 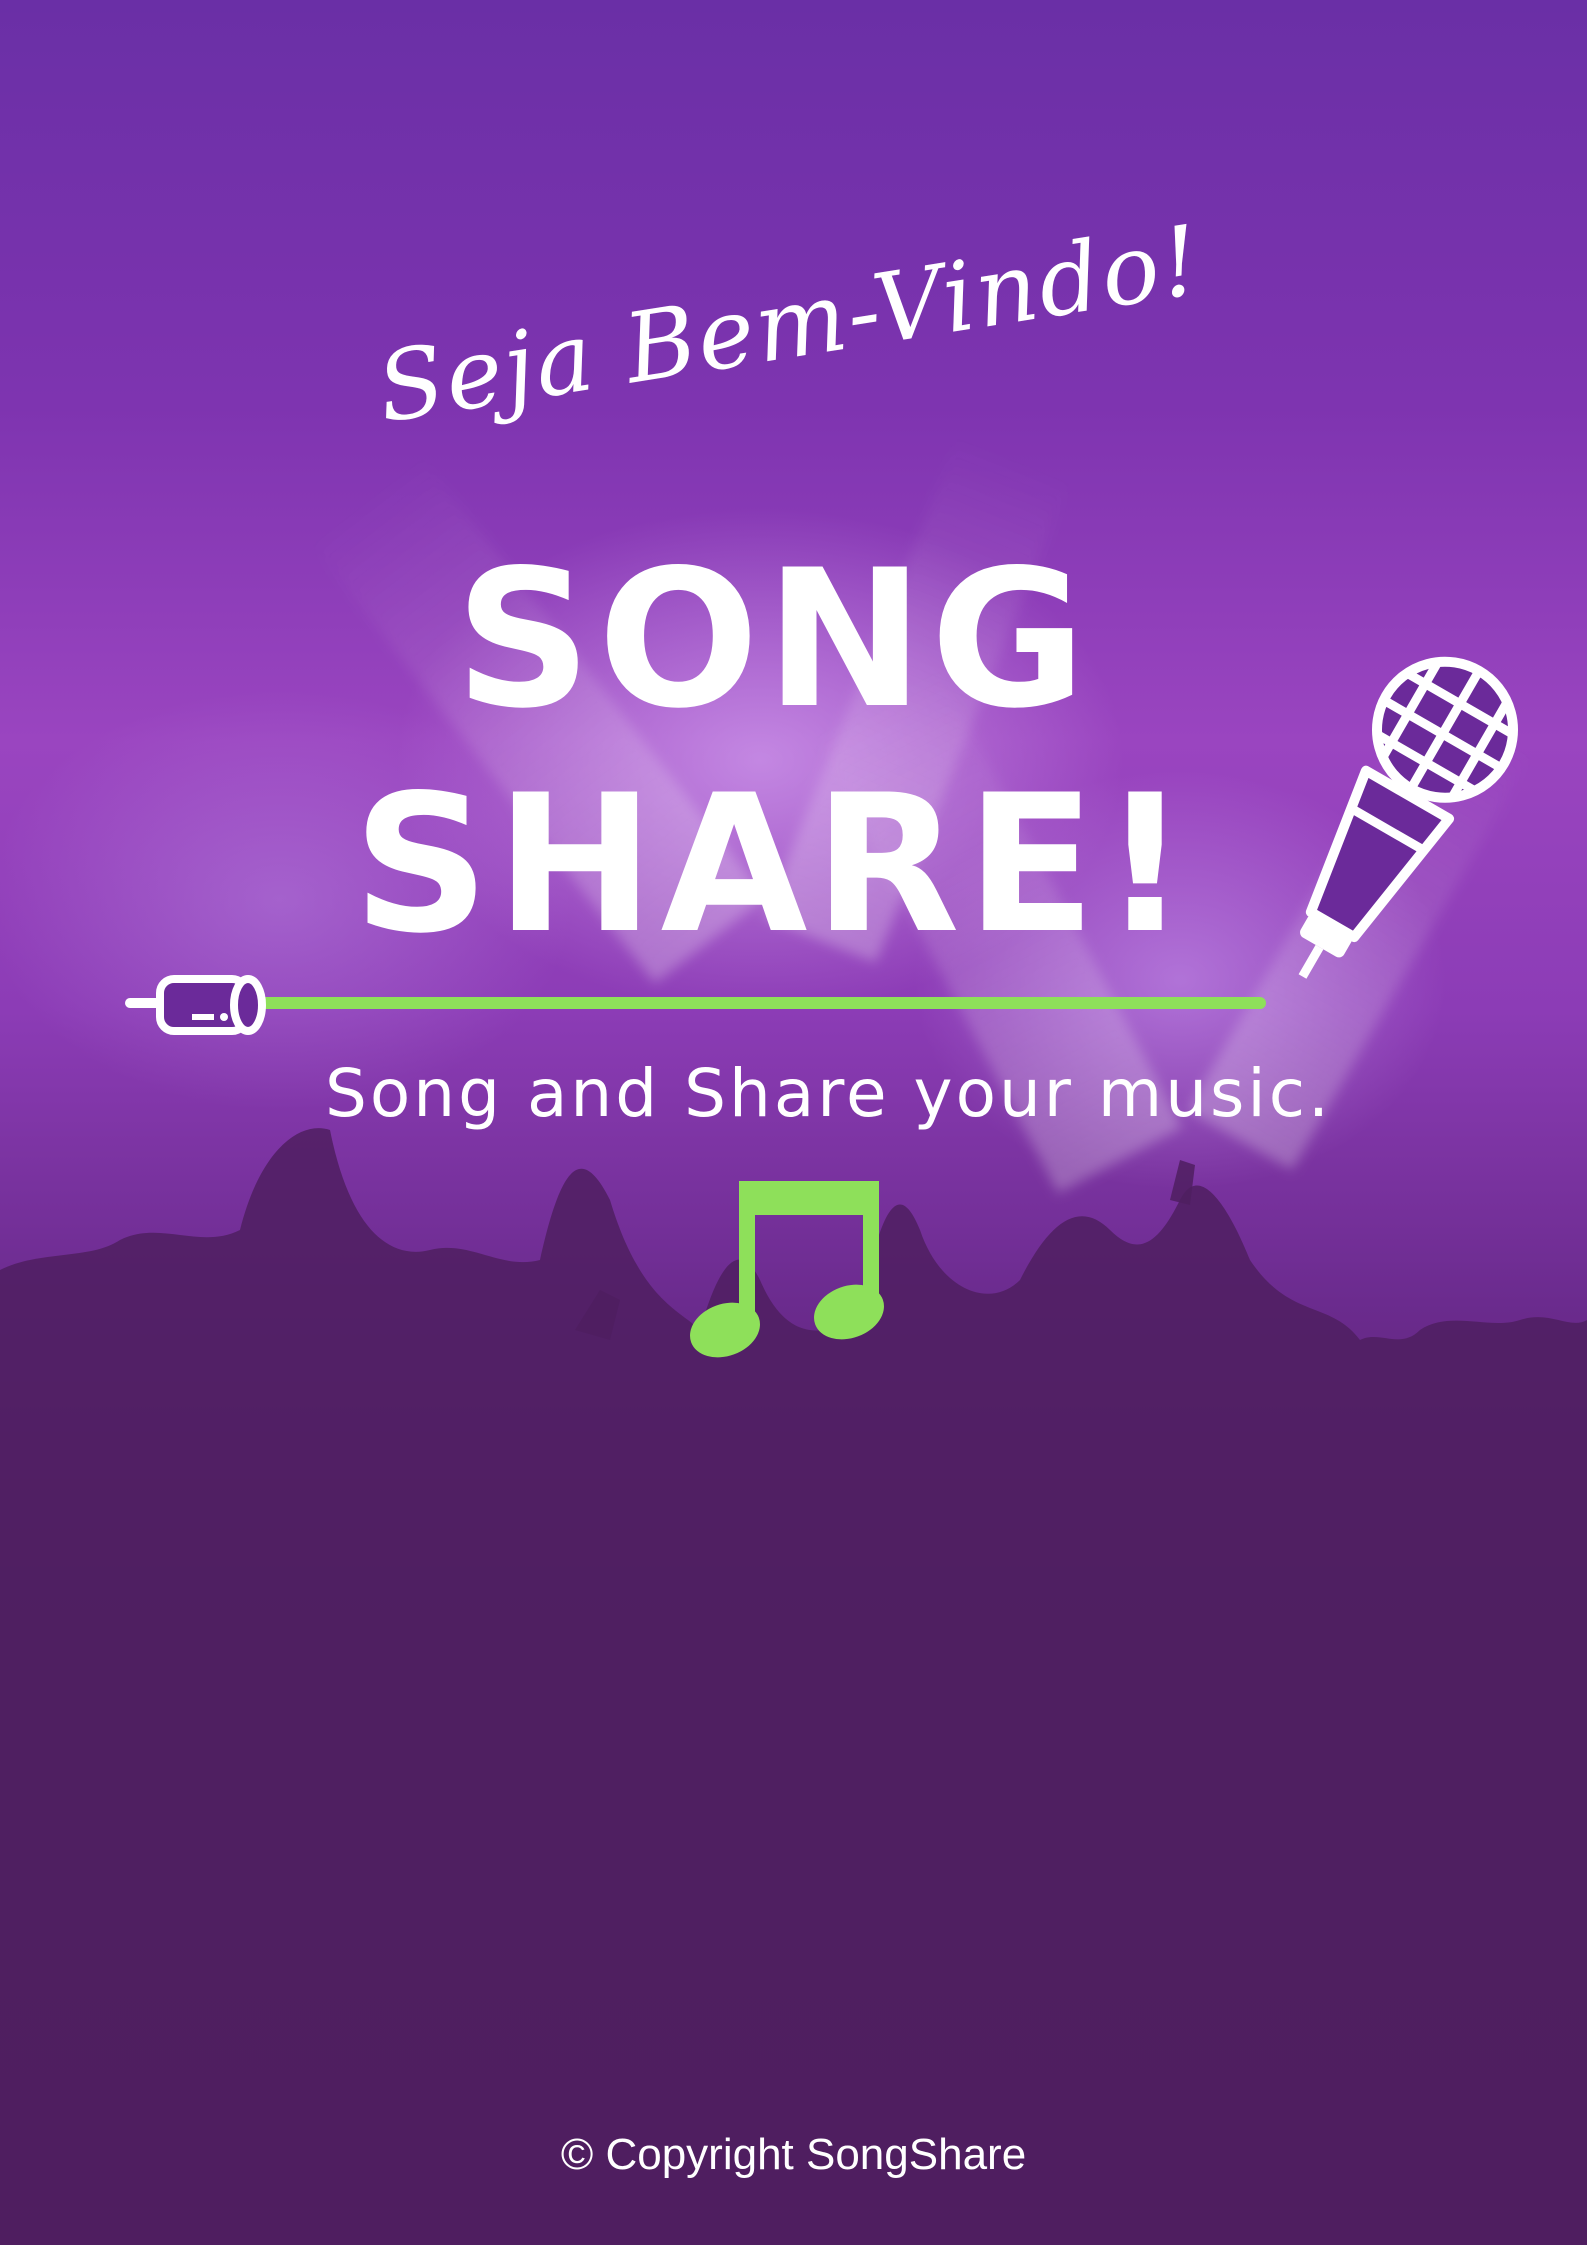 What do you see at coordinates (828, 1093) in the screenshot?
I see `tagline: Song and Share your music.` at bounding box center [828, 1093].